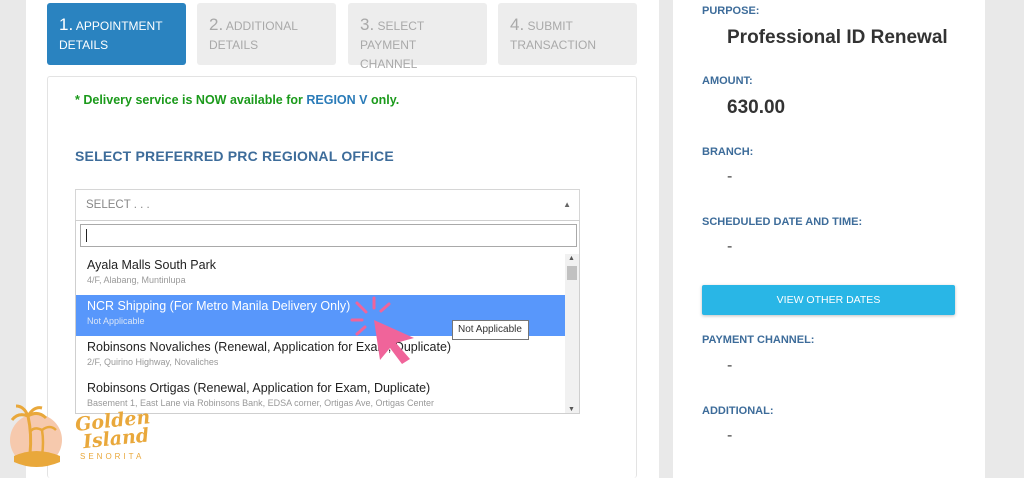  What do you see at coordinates (782, 222) in the screenshot?
I see `schedule-label: SCHEDULED DATE AND TIME:` at bounding box center [782, 222].